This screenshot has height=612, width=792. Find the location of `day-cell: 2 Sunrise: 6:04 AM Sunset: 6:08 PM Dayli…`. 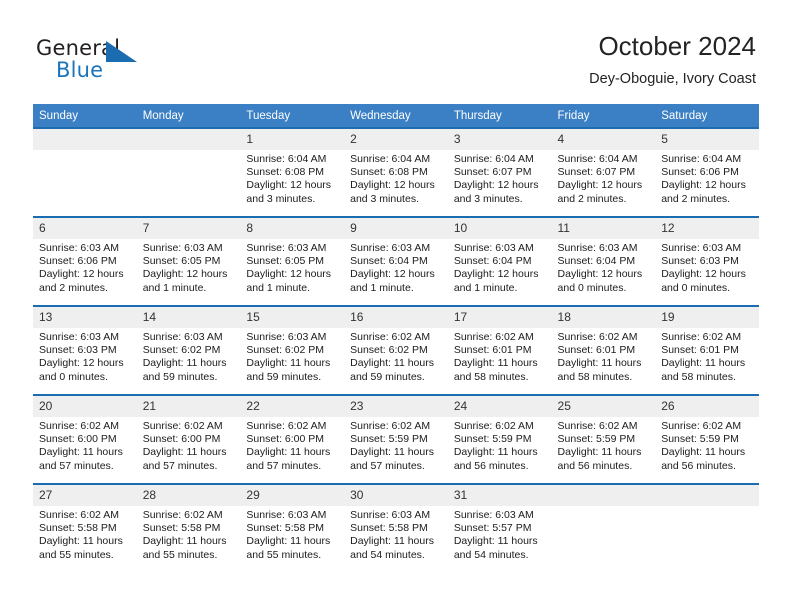

day-cell: 2 Sunrise: 6:04 AM Sunset: 6:08 PM Dayli… is located at coordinates (396, 172).